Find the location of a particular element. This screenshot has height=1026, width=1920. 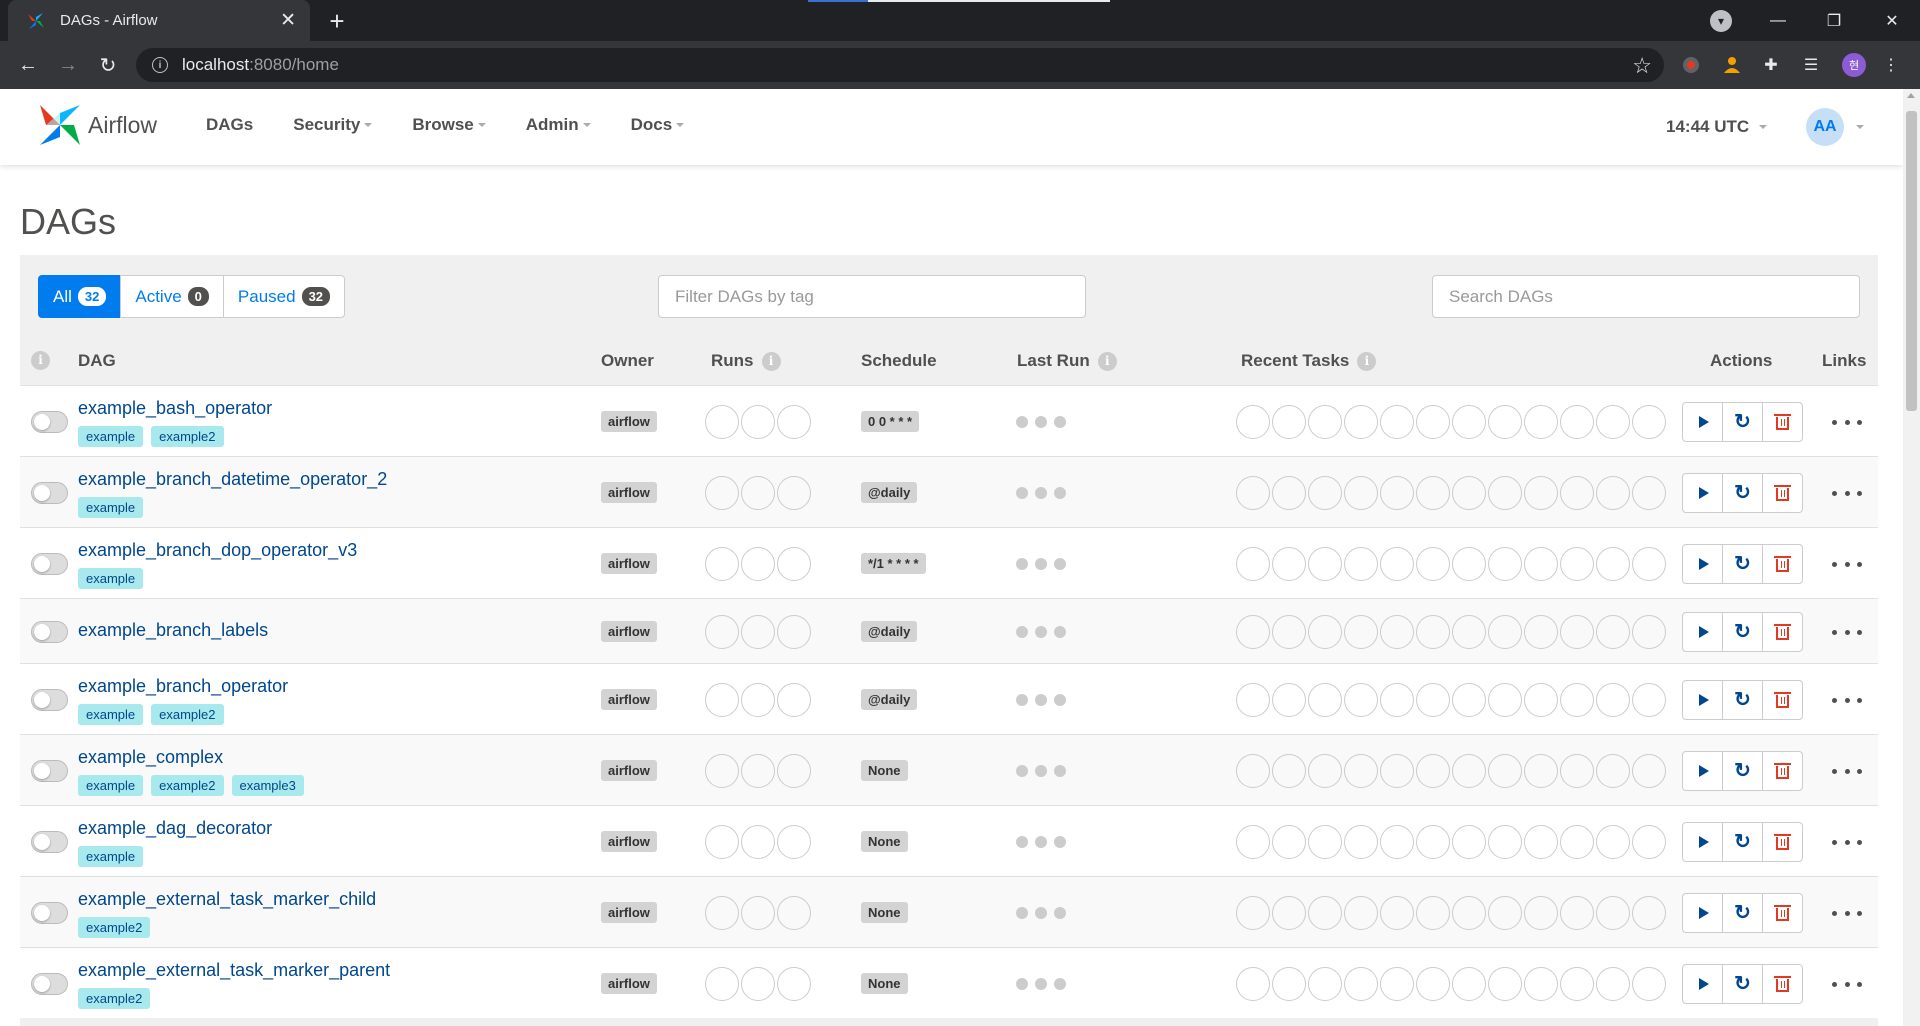

scroll-up-arrow-icon is located at coordinates (1911, 95).